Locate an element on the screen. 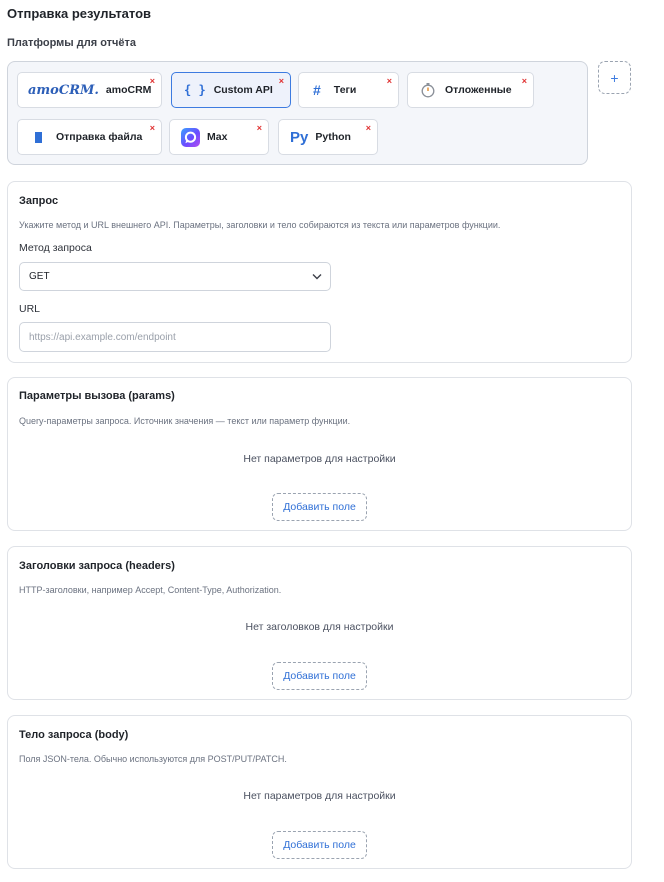  platform-chip-tags: # Теги × is located at coordinates (348, 90).